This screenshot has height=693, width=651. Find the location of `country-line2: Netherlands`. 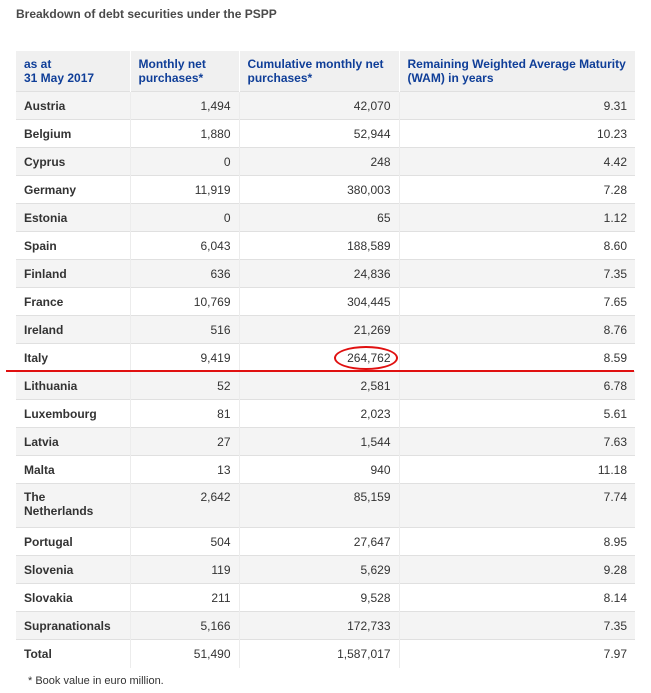

country-line2: Netherlands is located at coordinates (59, 511).